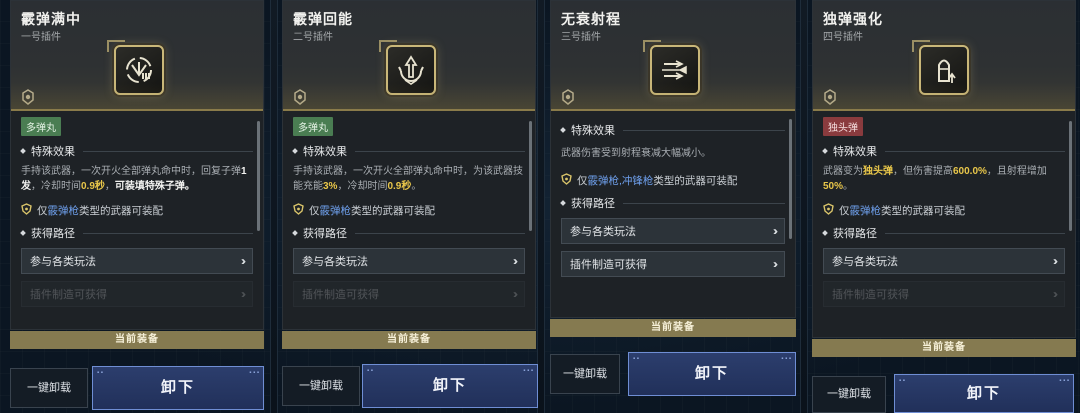 The height and width of the screenshot is (413, 1080). I want to click on energy-return-icon, so click(407, 67).